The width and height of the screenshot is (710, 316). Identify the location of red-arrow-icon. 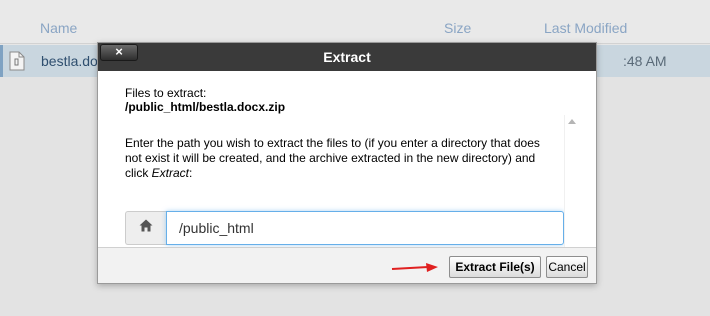
(415, 270).